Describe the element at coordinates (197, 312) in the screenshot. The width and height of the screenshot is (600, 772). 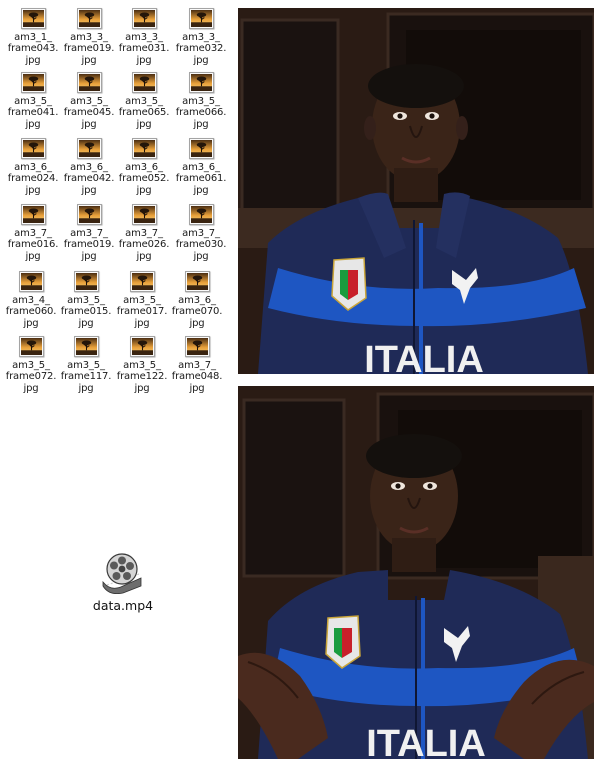
I see `image-file-label: am3_6_ frame070. jpg` at that location.